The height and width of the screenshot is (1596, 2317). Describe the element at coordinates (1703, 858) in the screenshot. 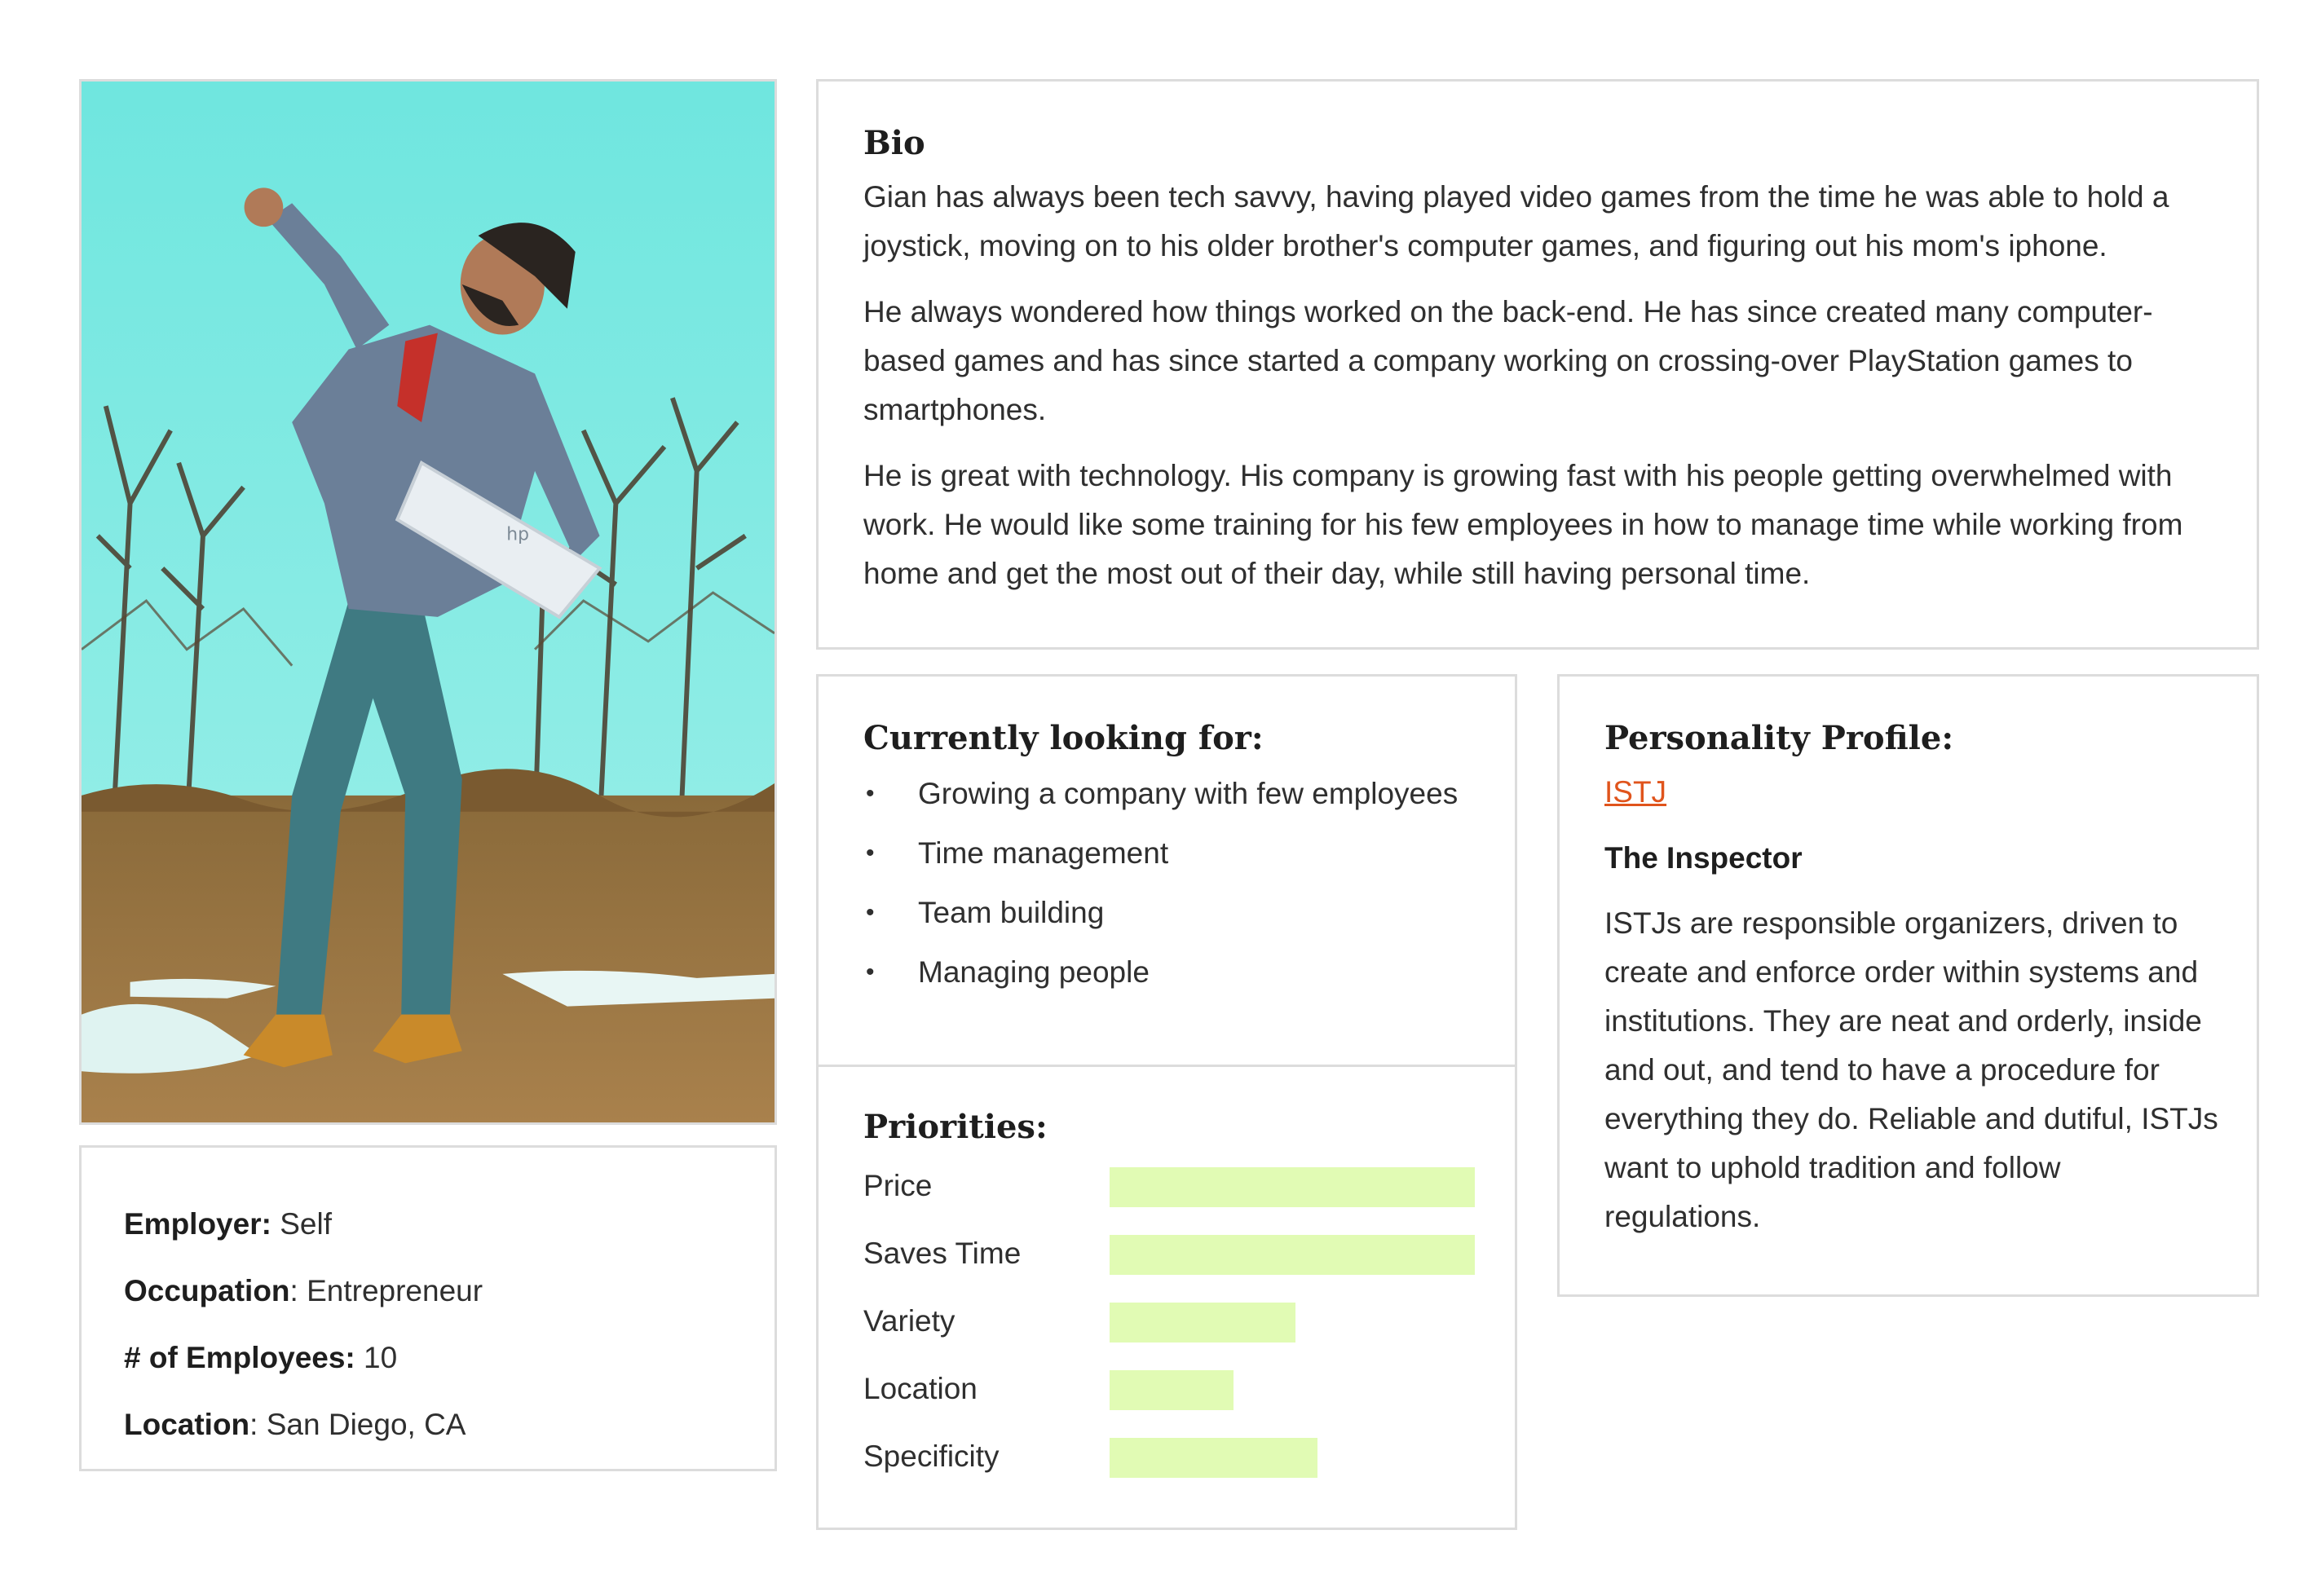

I see `personality-subtitle: The Inspector` at that location.